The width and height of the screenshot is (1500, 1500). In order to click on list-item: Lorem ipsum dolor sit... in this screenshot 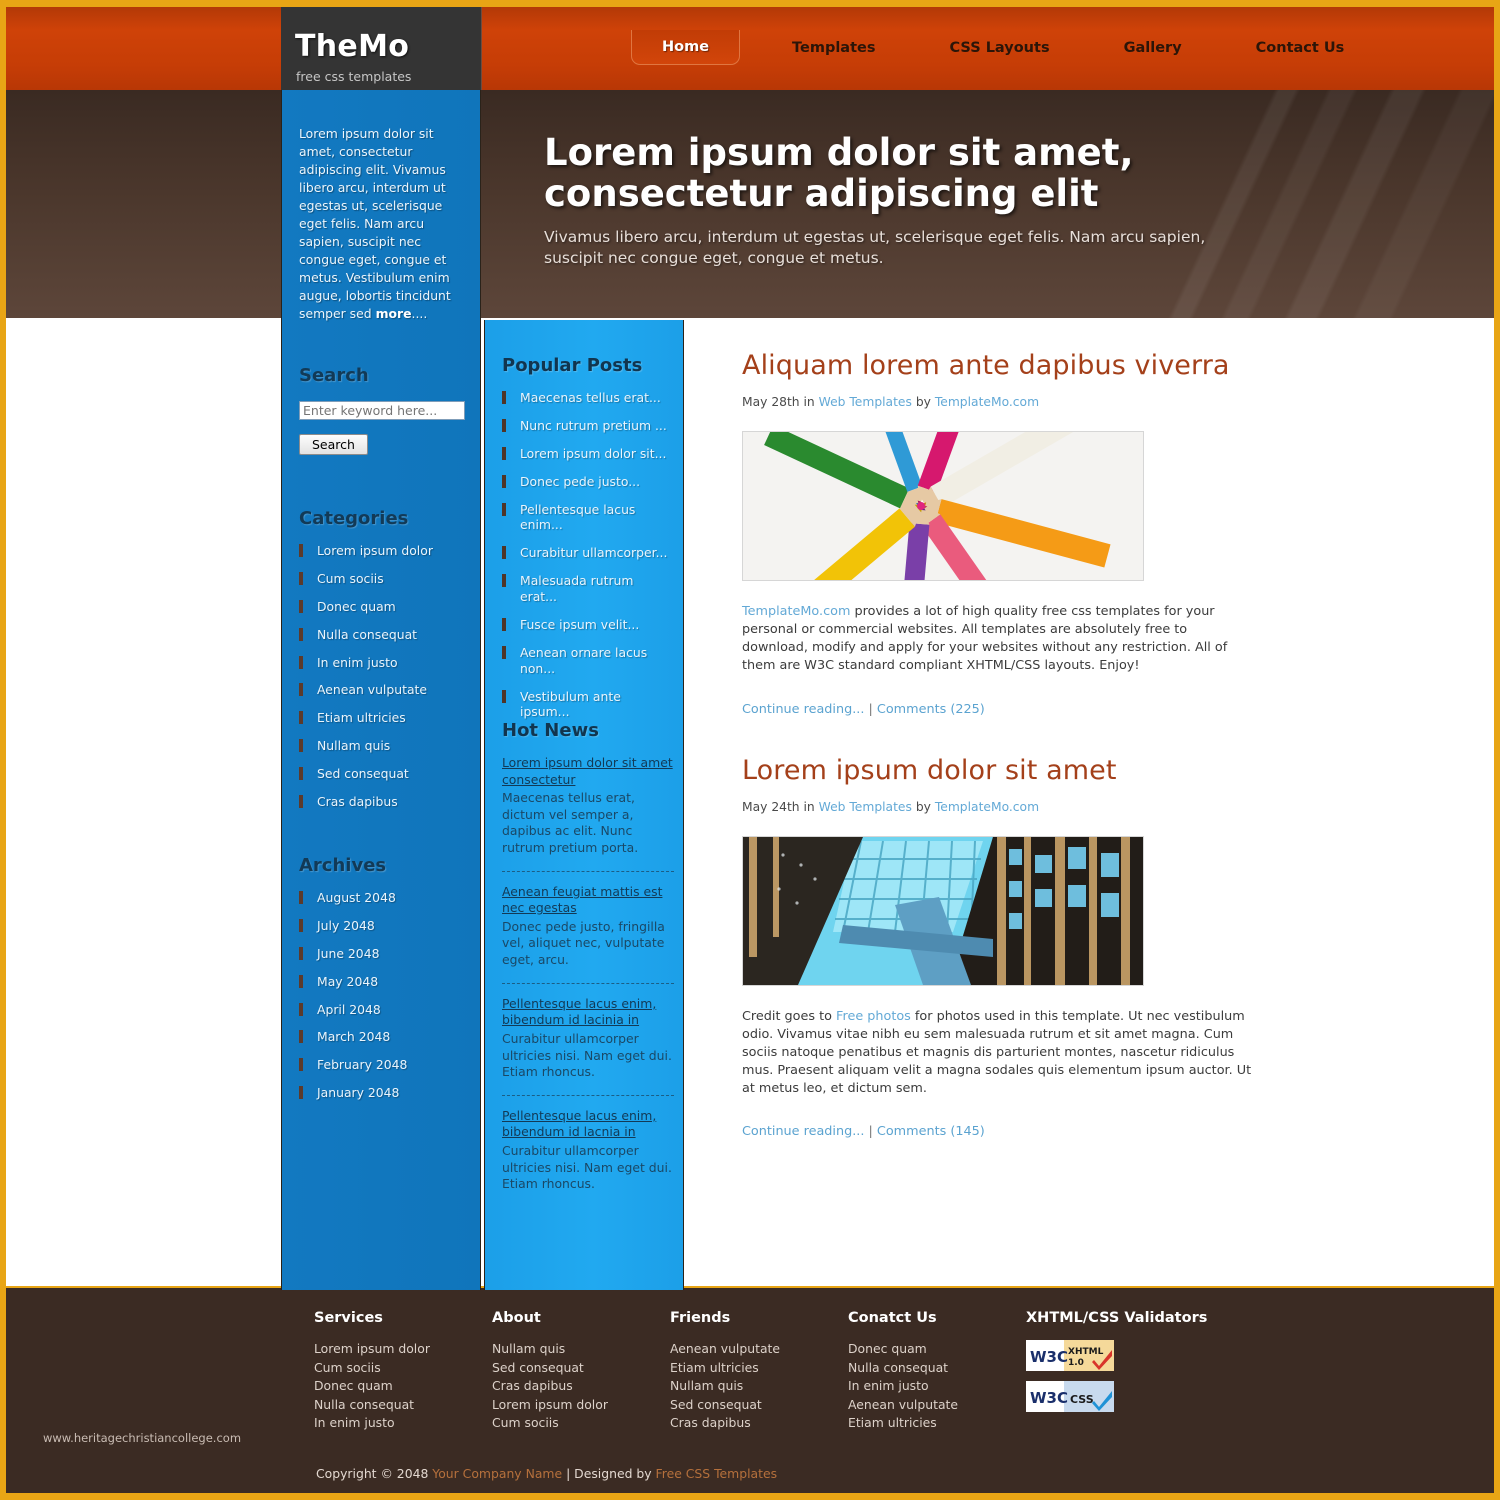, I will do `click(588, 454)`.